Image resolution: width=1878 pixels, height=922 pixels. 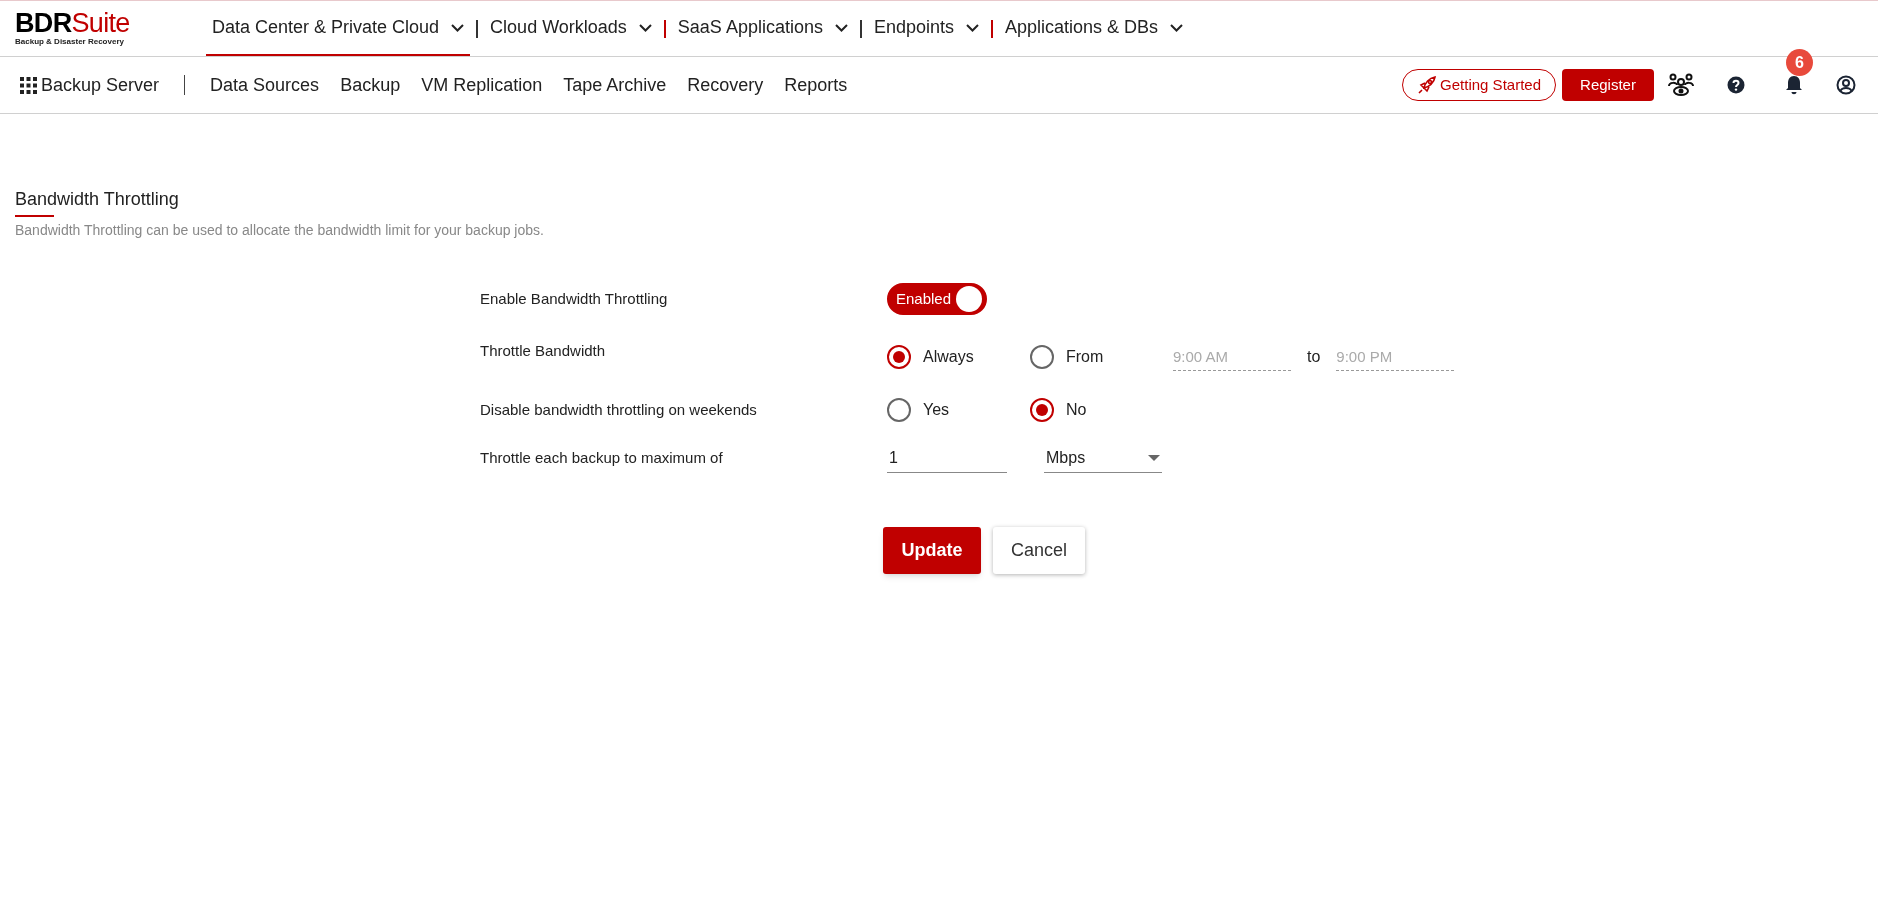 What do you see at coordinates (615, 85) in the screenshot?
I see `menu-link: Tape Archive` at bounding box center [615, 85].